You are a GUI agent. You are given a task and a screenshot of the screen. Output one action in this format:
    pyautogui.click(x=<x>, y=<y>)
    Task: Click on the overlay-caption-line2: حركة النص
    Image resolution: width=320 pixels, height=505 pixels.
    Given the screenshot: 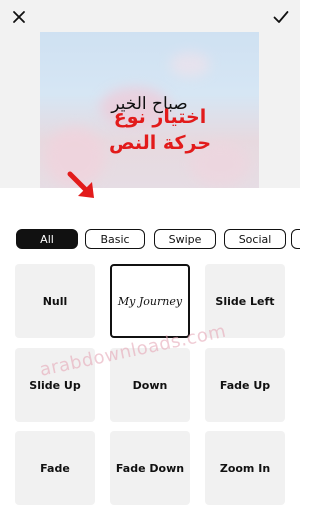 What is the action you would take?
    pyautogui.click(x=160, y=143)
    